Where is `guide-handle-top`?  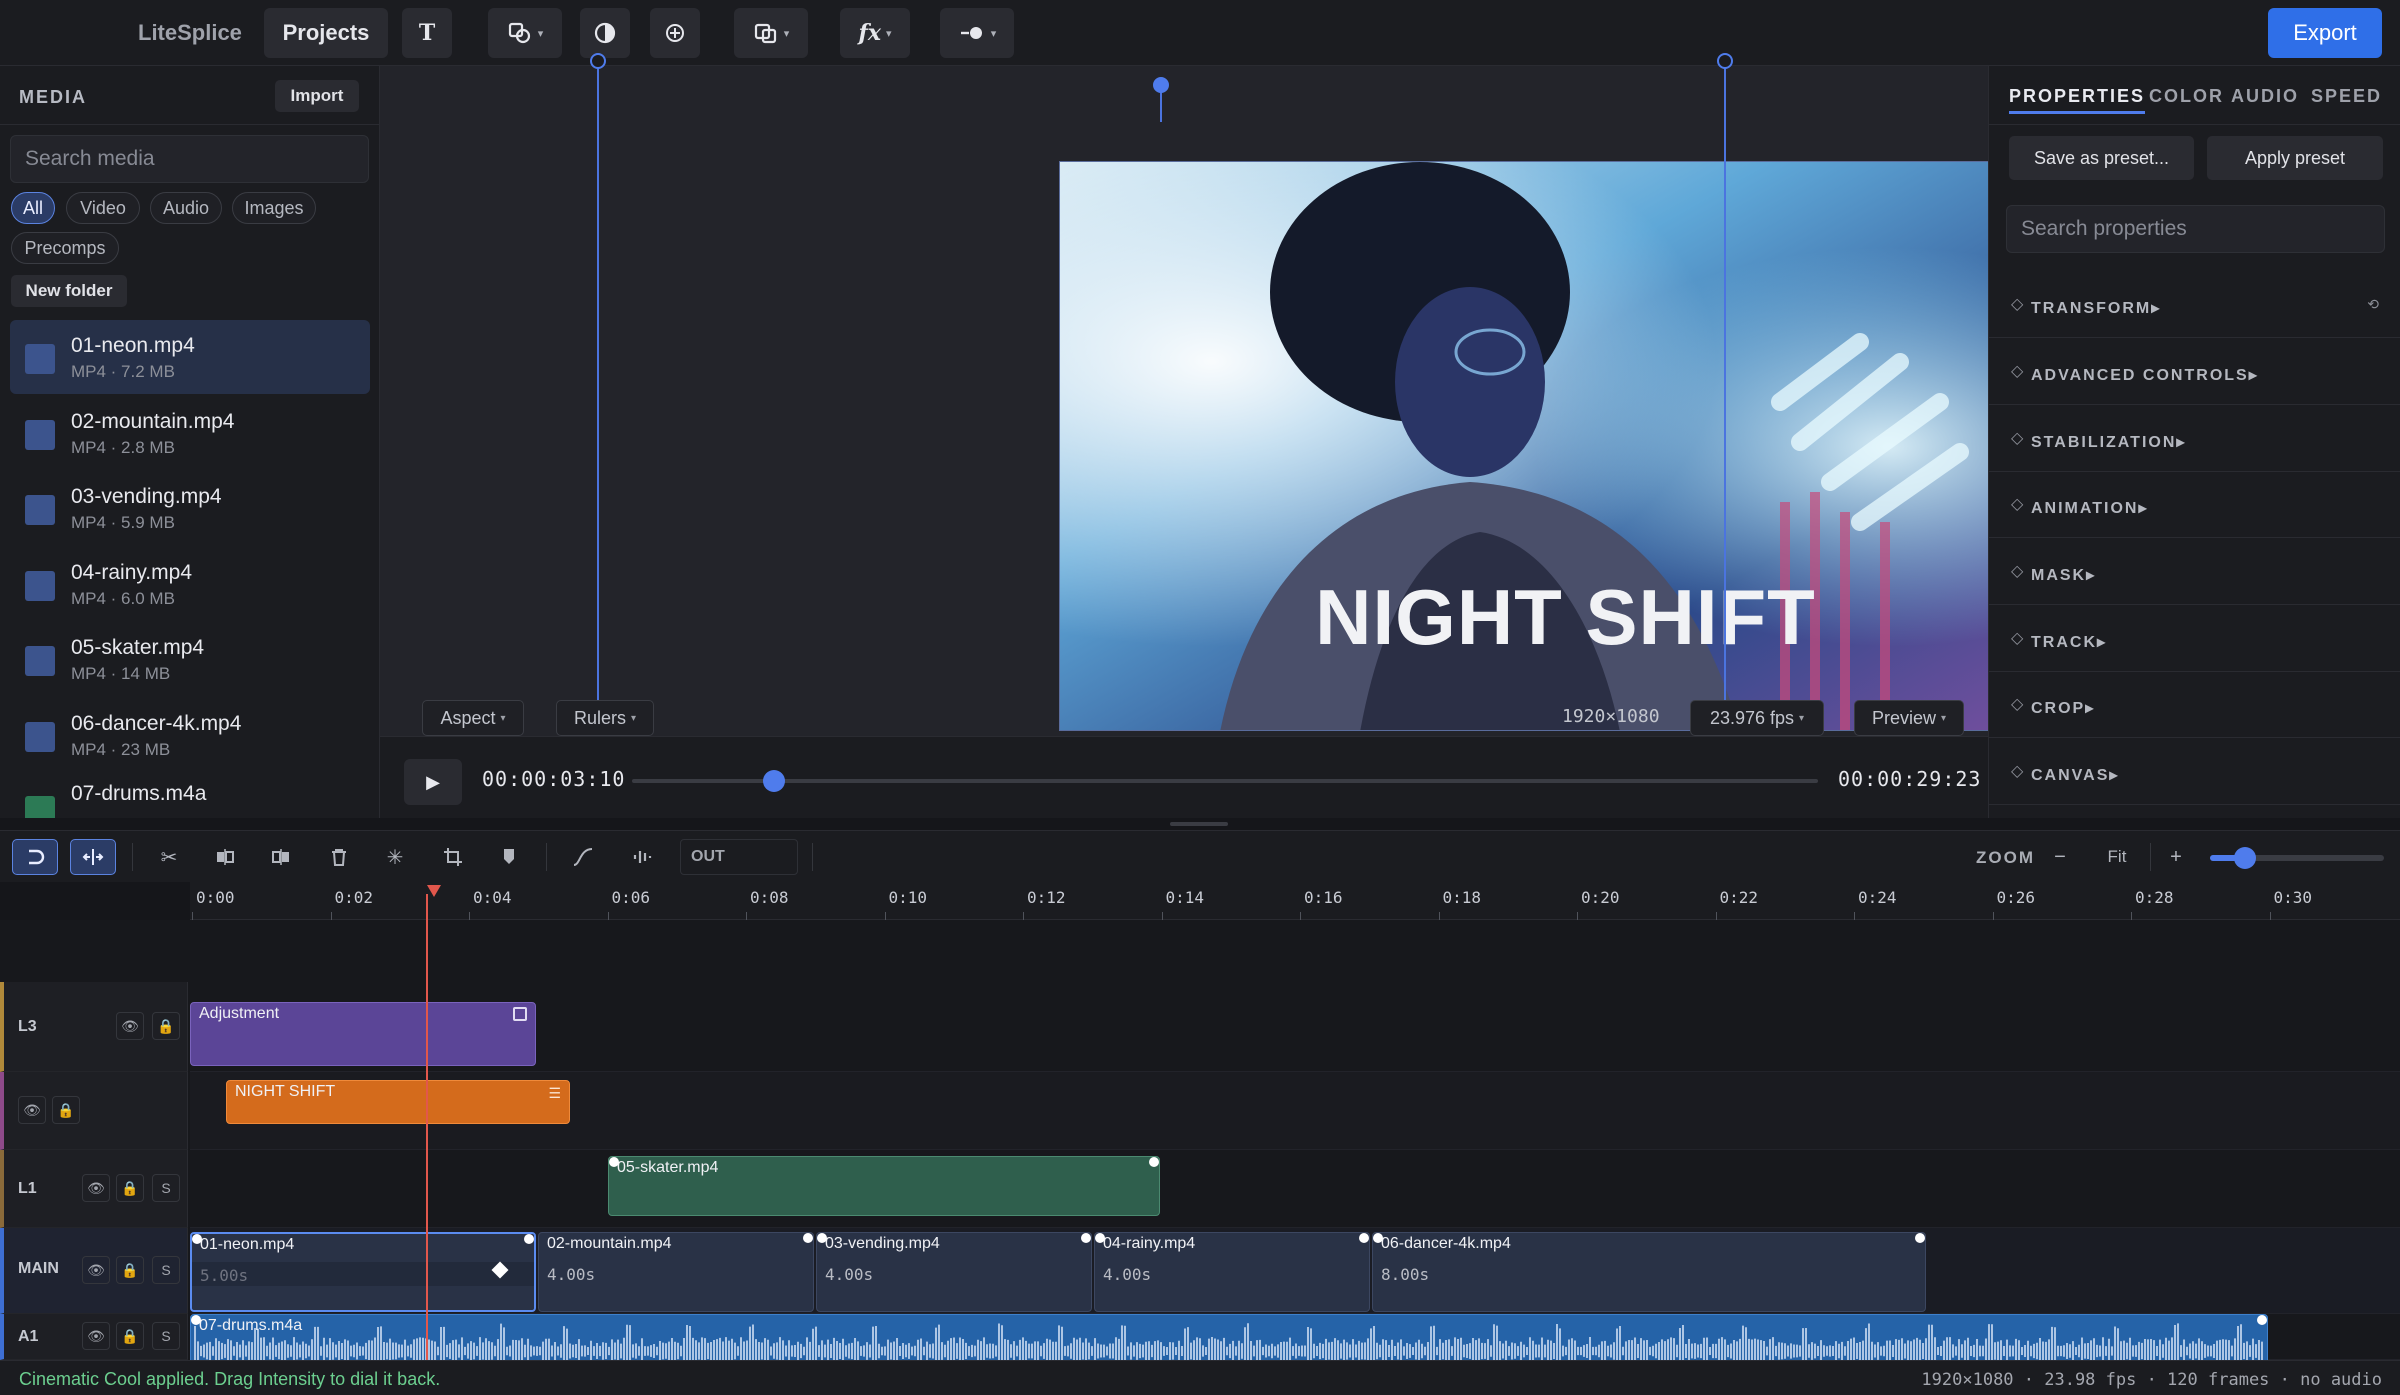
guide-handle-top is located at coordinates (1161, 85).